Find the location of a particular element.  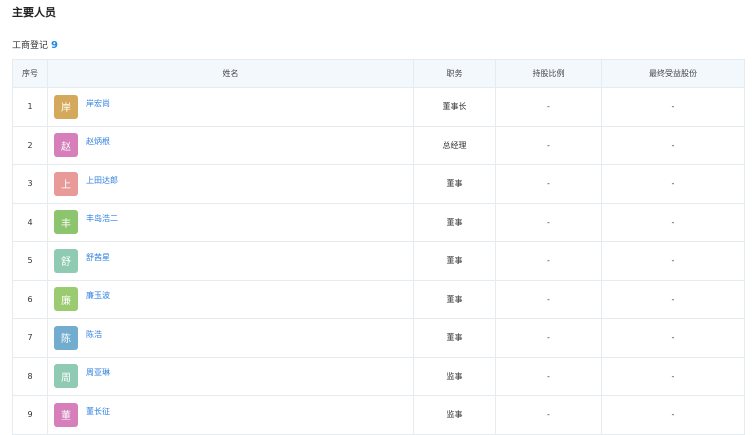

row-index: 1 is located at coordinates (30, 107).